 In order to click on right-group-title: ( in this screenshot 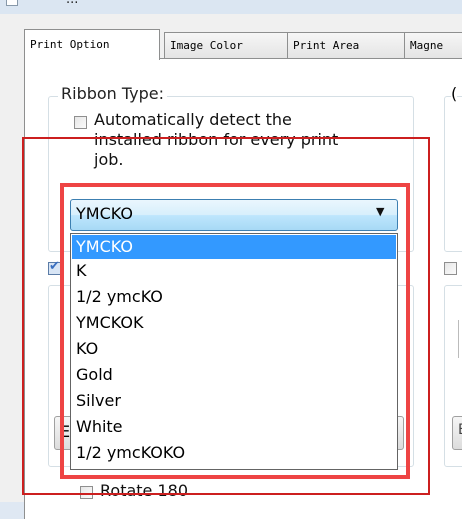, I will do `click(454, 93)`.